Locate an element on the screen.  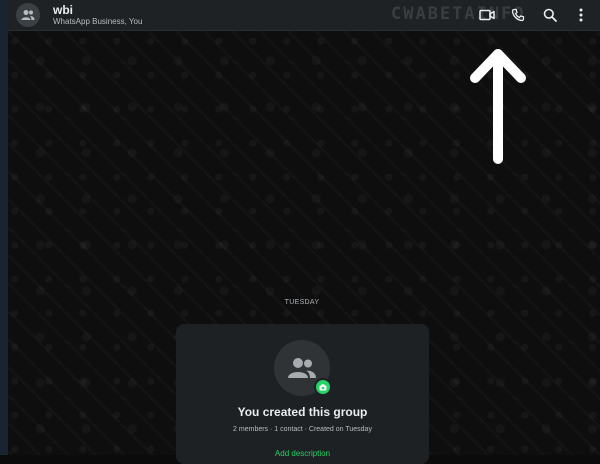
search-icon is located at coordinates (550, 15).